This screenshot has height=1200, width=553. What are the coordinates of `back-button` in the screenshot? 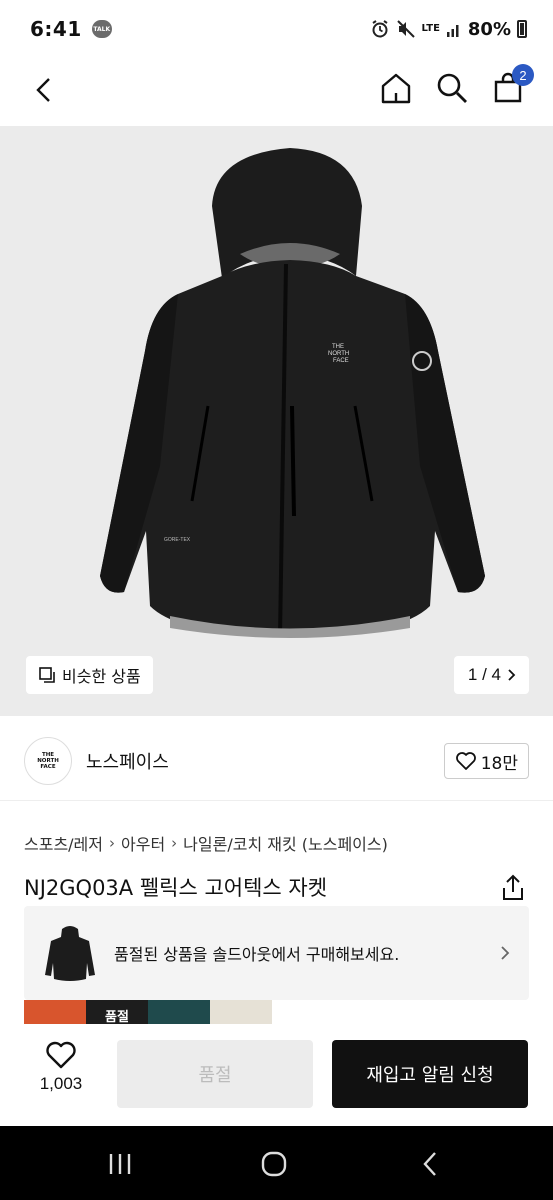 It's located at (44, 90).